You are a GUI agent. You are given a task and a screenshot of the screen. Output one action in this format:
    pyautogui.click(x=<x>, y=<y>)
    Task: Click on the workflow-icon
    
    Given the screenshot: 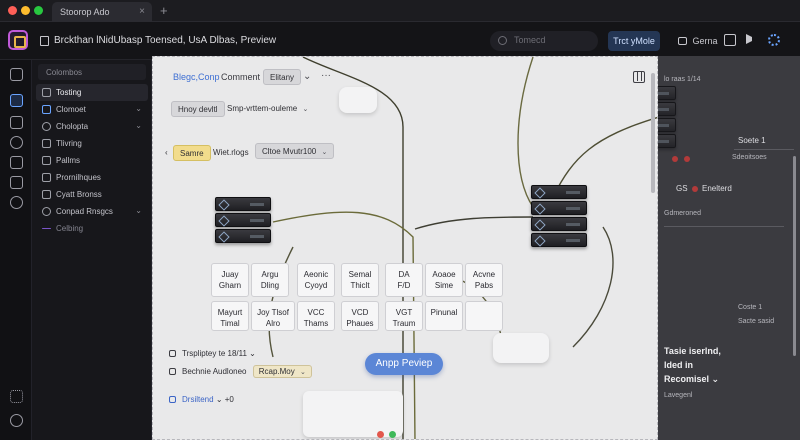 What is the action you would take?
    pyautogui.click(x=16, y=100)
    